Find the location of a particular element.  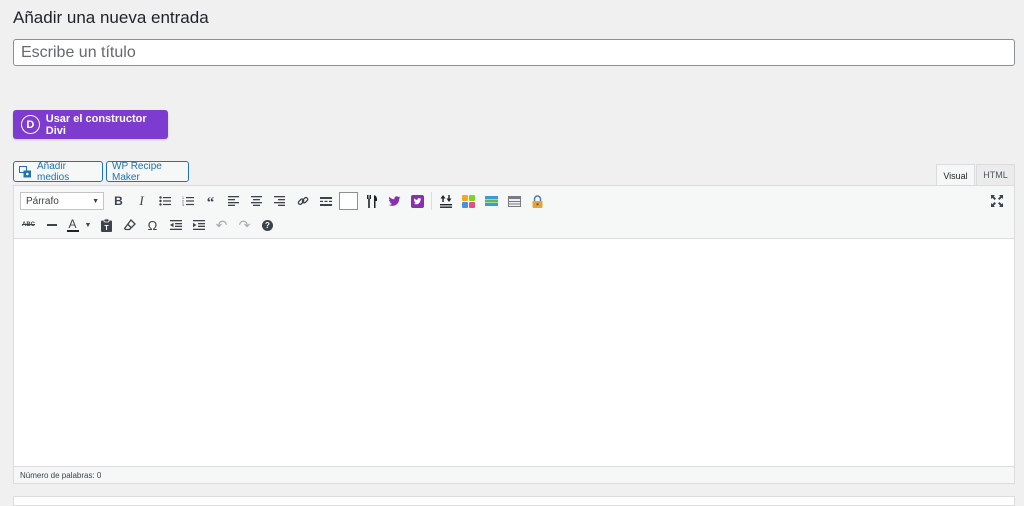

text-color-icon: A ▼ is located at coordinates (79, 225).